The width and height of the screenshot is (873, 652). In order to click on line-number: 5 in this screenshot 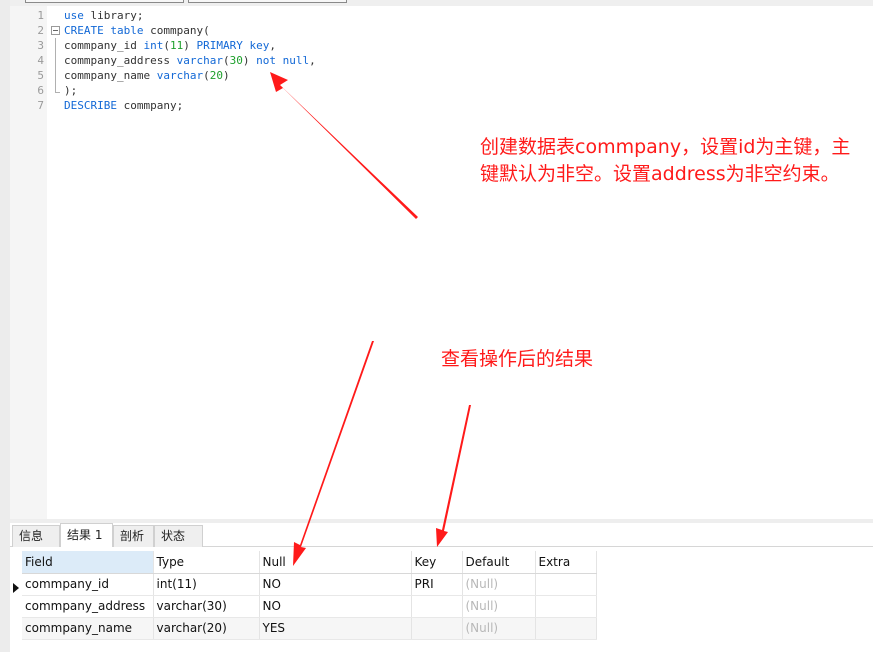, I will do `click(40, 75)`.